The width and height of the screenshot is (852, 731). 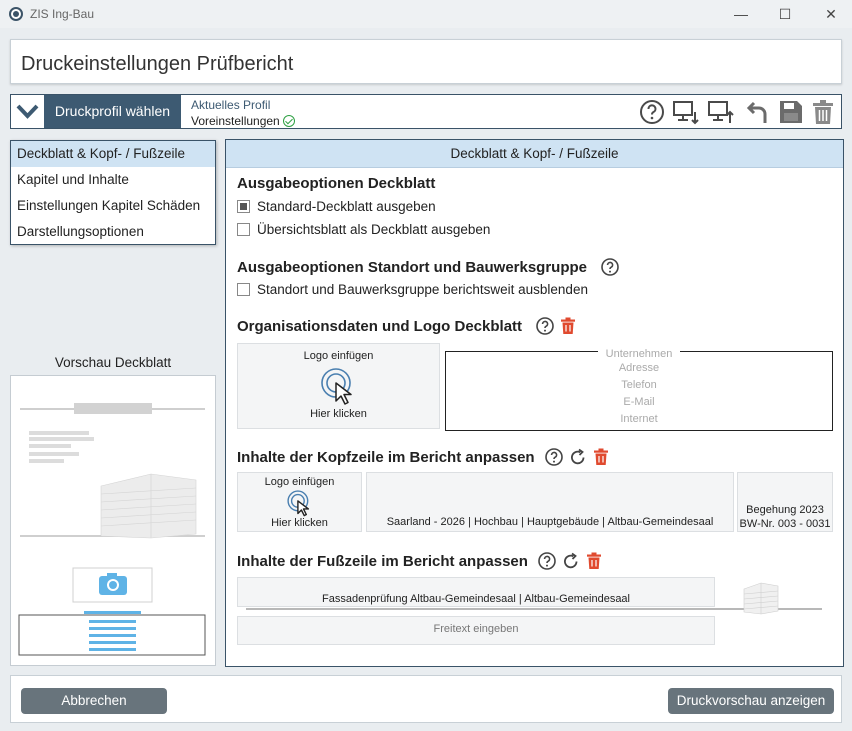 What do you see at coordinates (112, 111) in the screenshot?
I see `select-print-profile-button: Druckprofil wählen` at bounding box center [112, 111].